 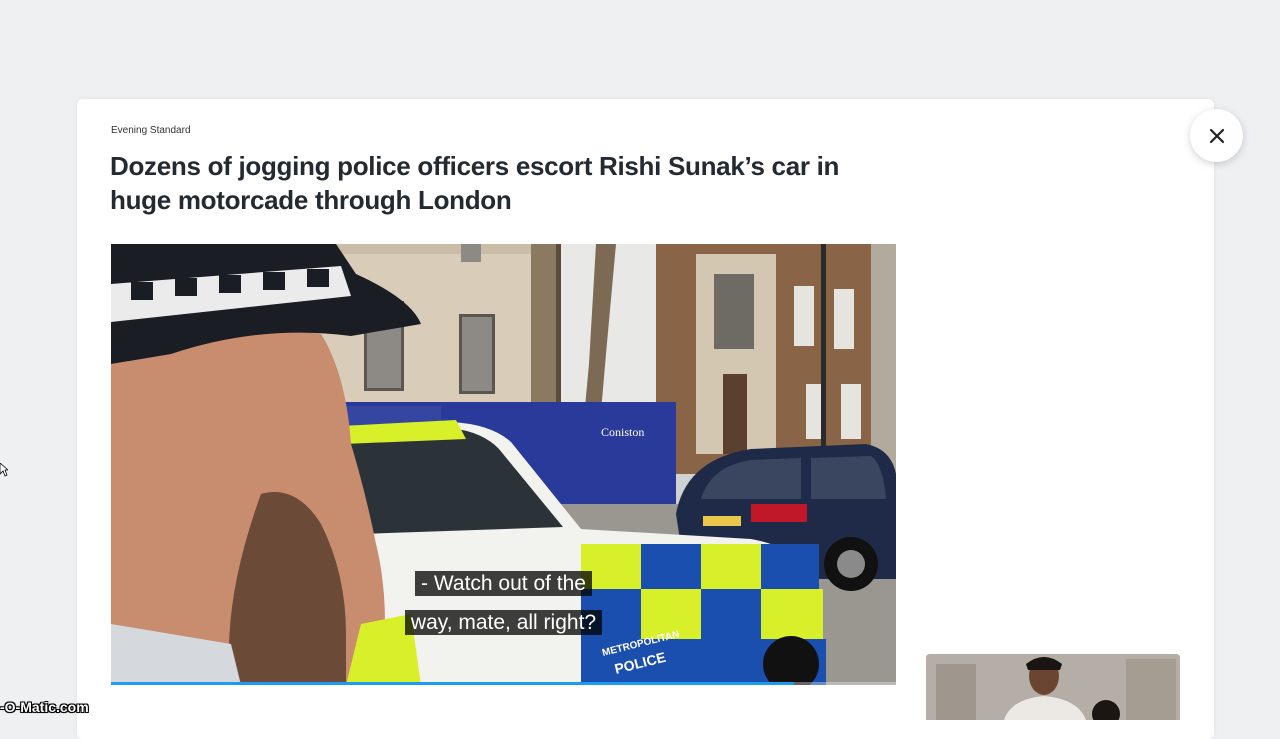 I want to click on watermark-text: -O-Matic.com, so click(x=44, y=707).